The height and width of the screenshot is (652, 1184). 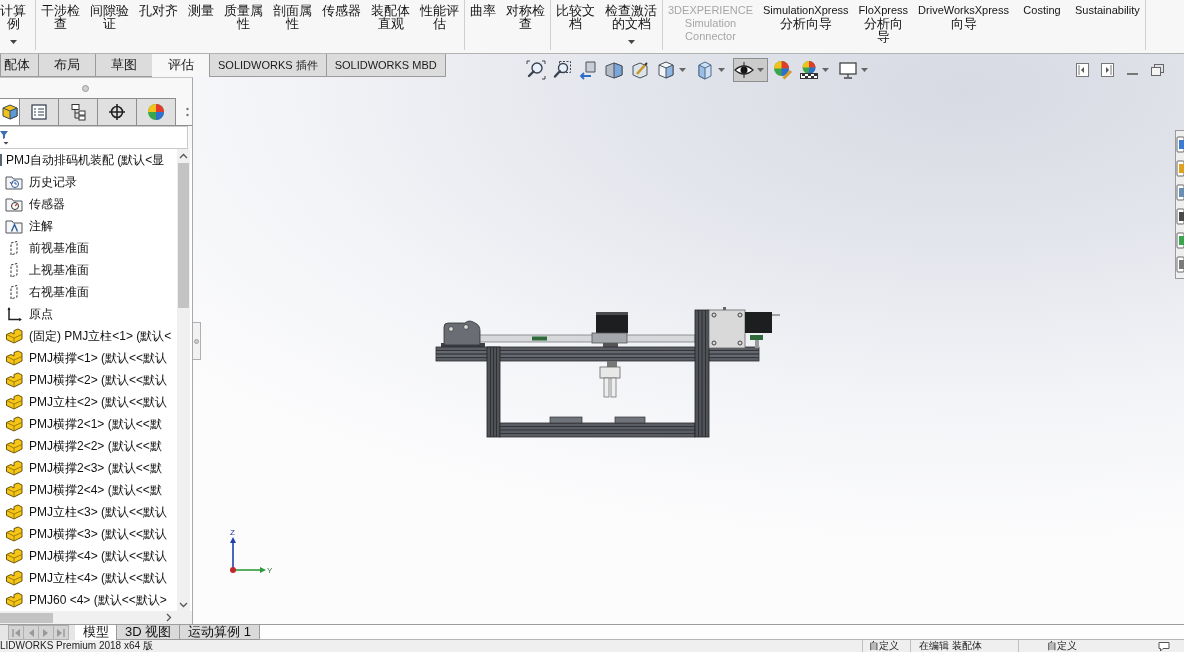 What do you see at coordinates (124, 65) in the screenshot?
I see `command-tab: 草图` at bounding box center [124, 65].